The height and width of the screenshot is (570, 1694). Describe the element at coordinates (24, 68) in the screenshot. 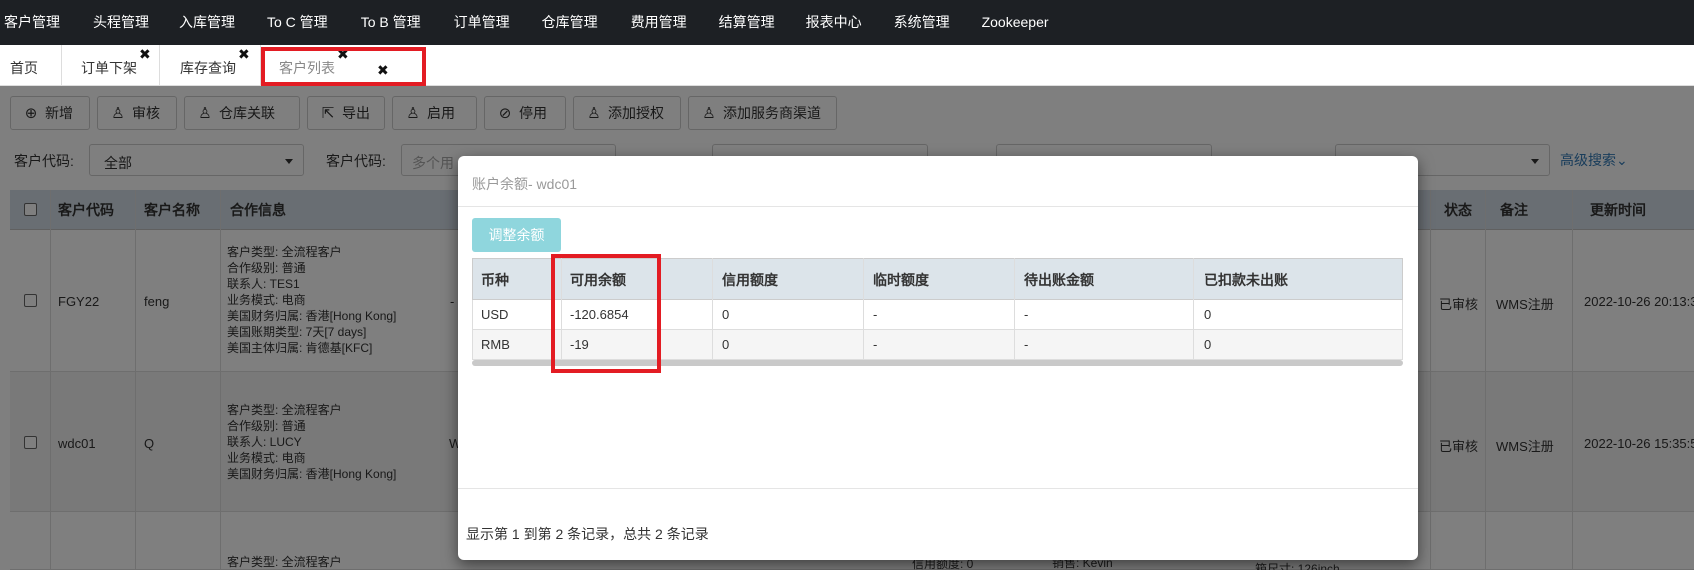

I see `tab-label: 首页` at that location.